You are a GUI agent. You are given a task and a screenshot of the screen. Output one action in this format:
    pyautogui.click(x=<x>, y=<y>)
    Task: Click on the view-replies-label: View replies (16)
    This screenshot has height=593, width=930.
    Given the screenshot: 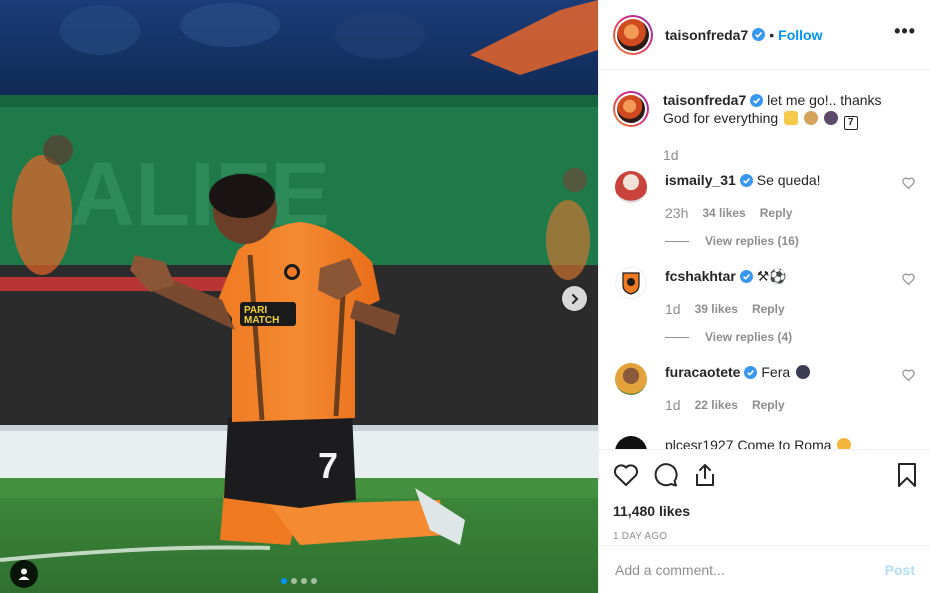 What is the action you would take?
    pyautogui.click(x=752, y=241)
    